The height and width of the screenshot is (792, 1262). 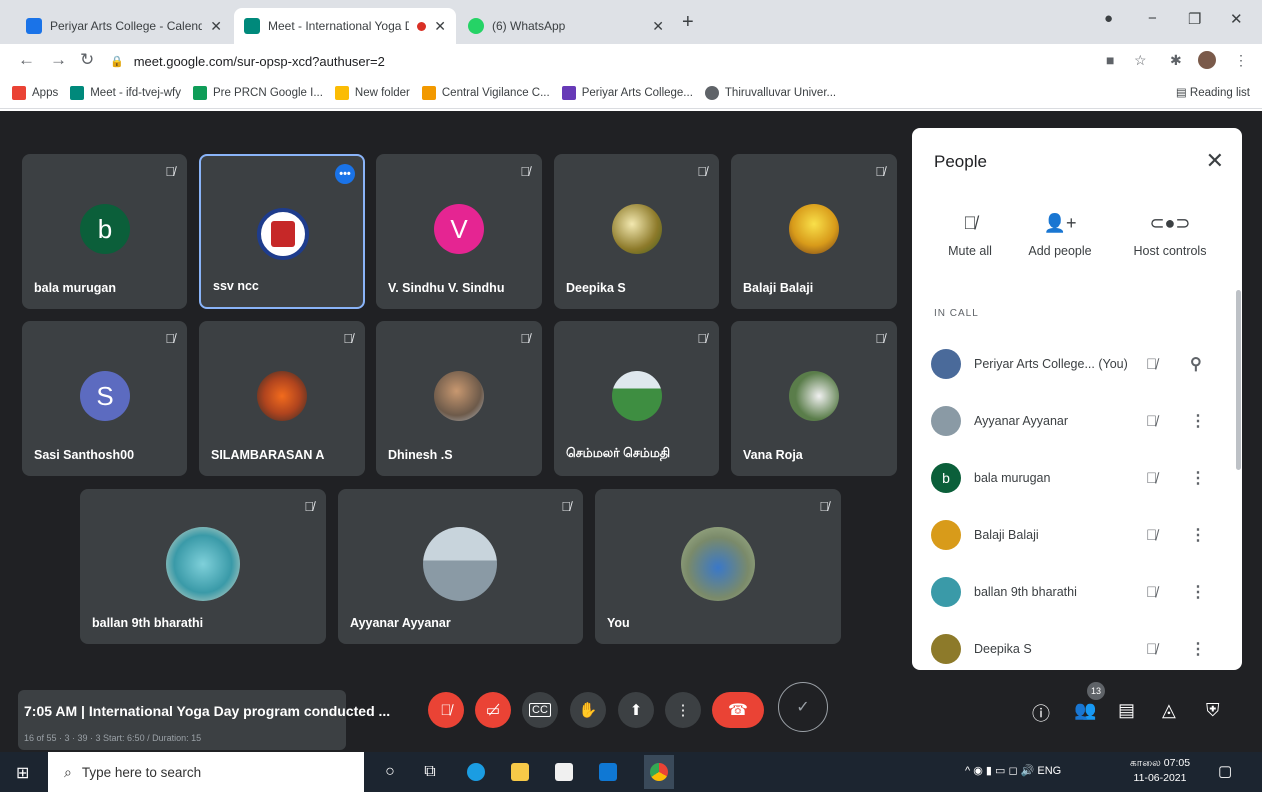 I want to click on bookmark-apps: Apps, so click(x=35, y=92).